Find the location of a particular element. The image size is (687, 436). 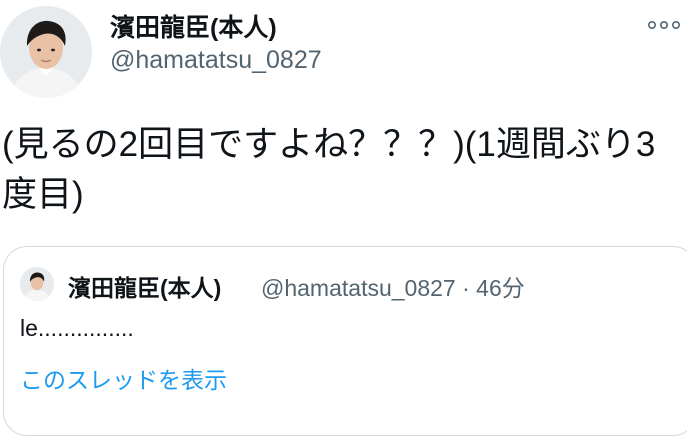

show-thread-link: このスレッドを表示 is located at coordinates (123, 378).